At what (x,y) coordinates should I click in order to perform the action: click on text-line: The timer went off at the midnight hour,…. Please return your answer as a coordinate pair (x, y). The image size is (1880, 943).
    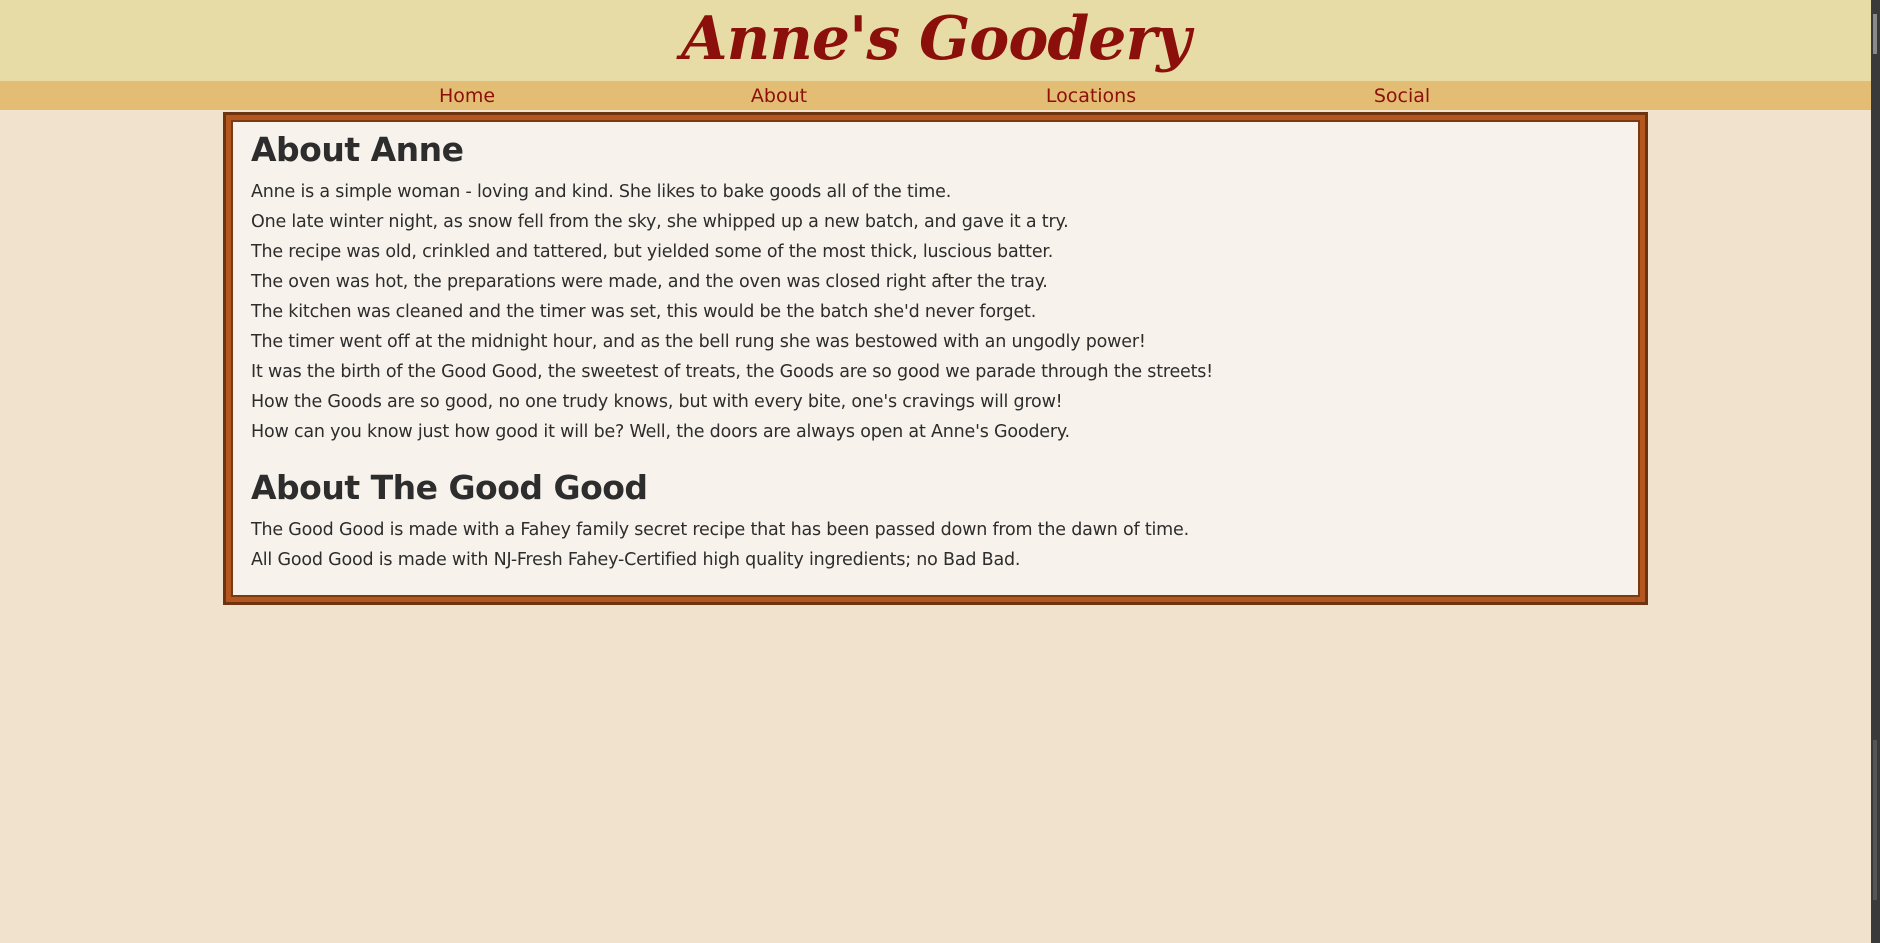
    Looking at the image, I should click on (698, 342).